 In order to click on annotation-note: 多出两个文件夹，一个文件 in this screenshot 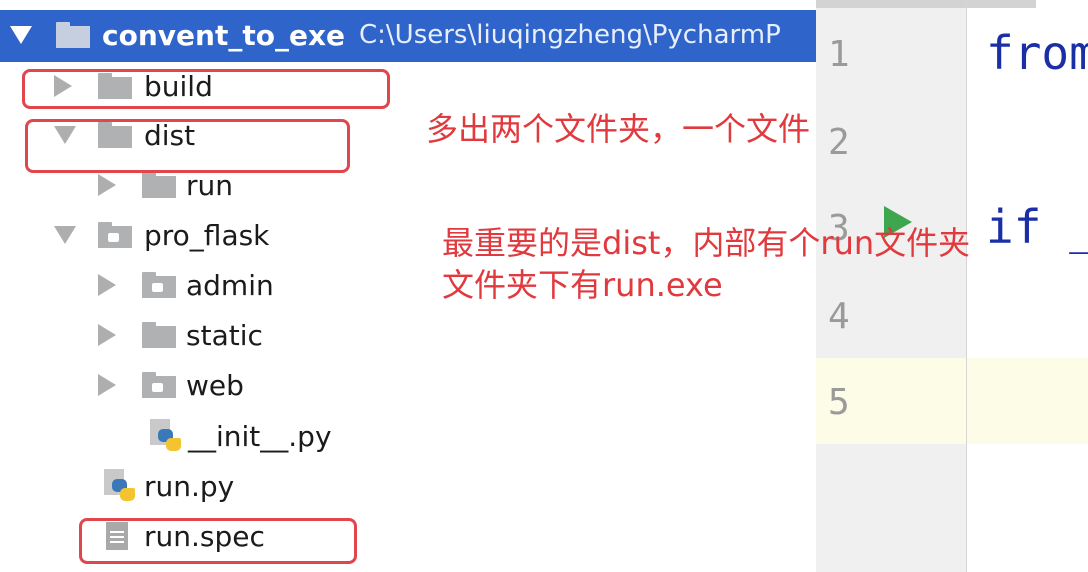, I will do `click(618, 129)`.